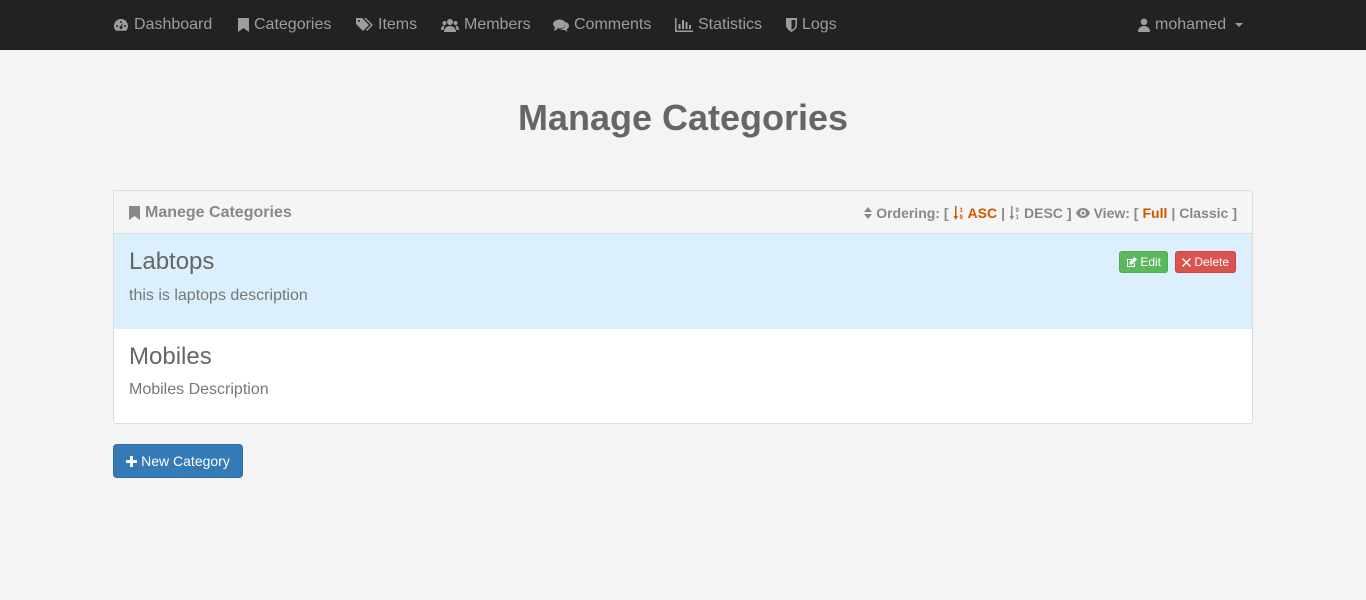  I want to click on sort-numeric-asc-icon: 19, so click(958, 212).